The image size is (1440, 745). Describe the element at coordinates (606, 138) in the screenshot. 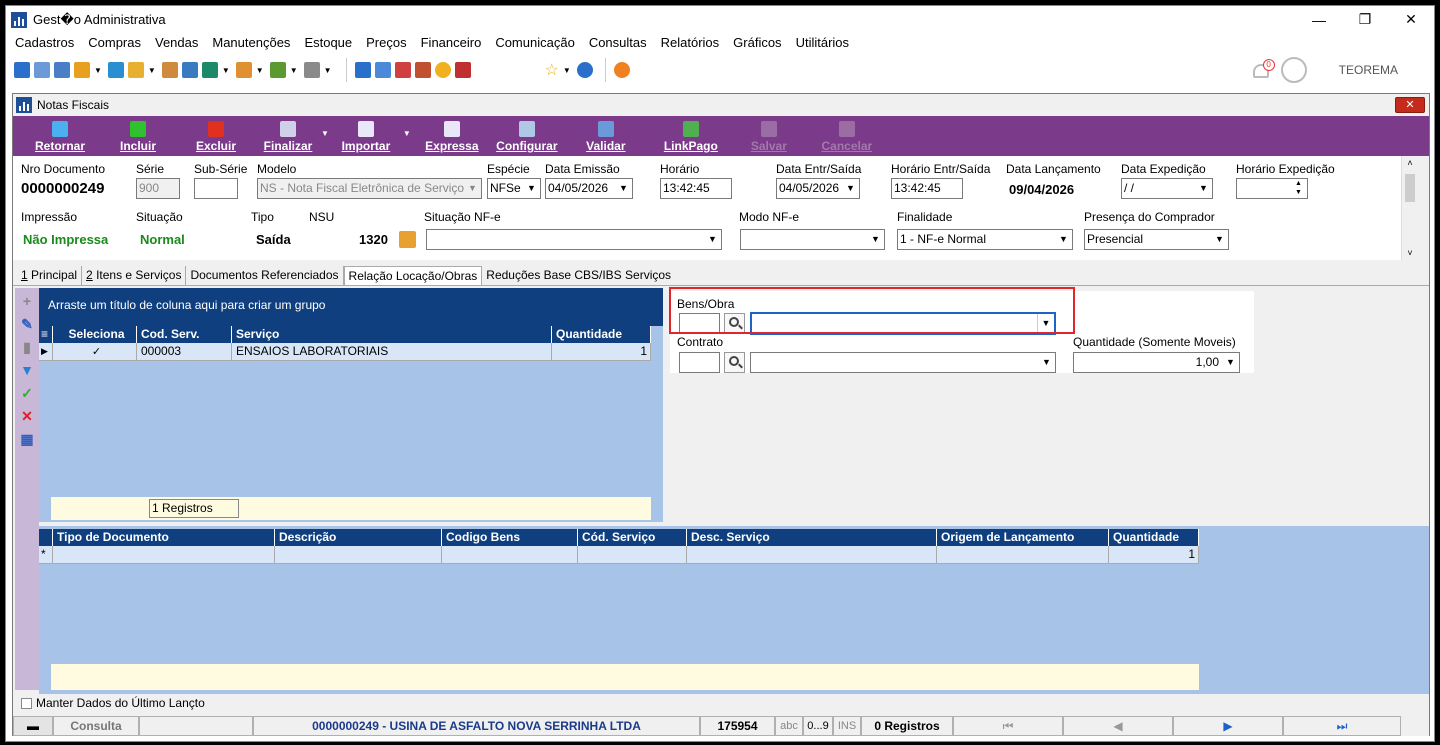

I see `validar-button: Validar` at that location.